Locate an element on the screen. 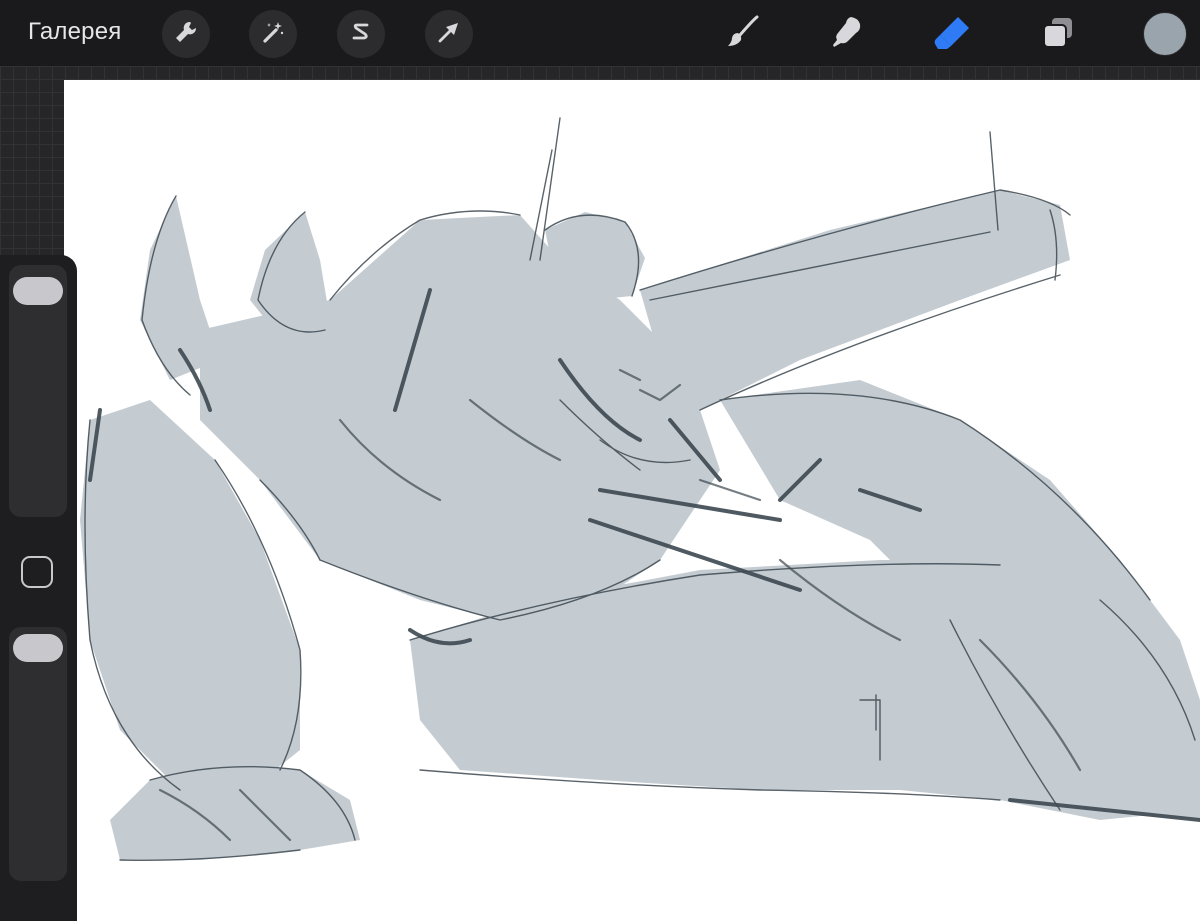 The image size is (1200, 921). smudge-tool-button is located at coordinates (847, 34).